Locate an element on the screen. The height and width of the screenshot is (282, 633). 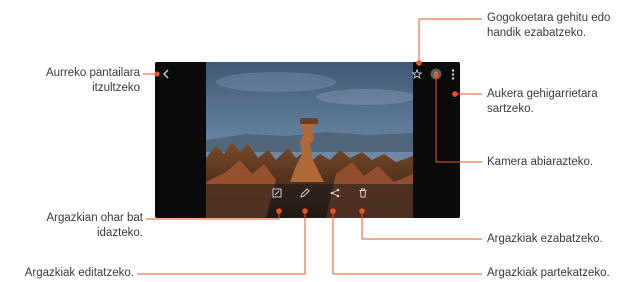
edit-callout-text: Argazkiak editatzeko. is located at coordinates (79, 273).